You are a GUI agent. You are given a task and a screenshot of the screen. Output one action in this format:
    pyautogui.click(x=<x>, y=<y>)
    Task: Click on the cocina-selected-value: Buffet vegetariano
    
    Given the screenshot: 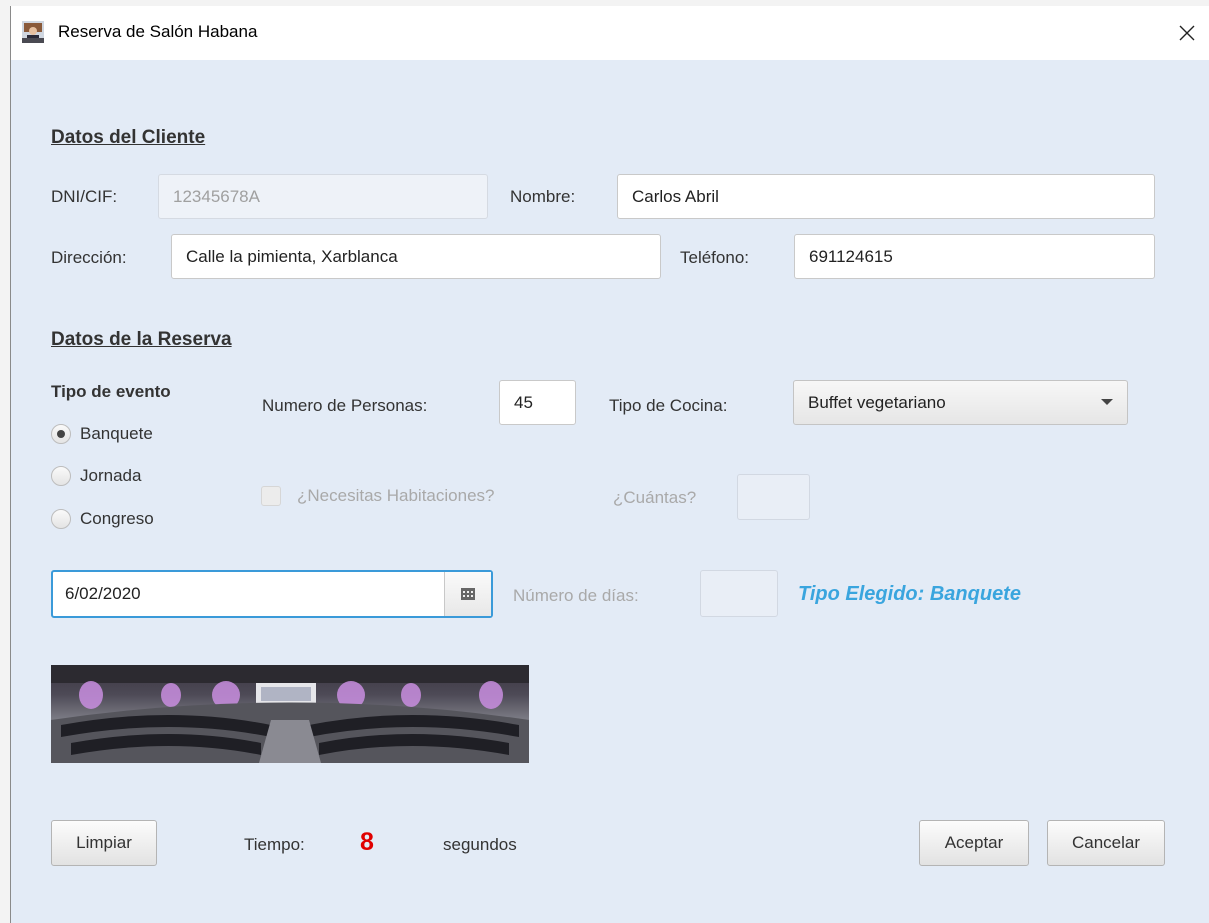 What is the action you would take?
    pyautogui.click(x=877, y=402)
    